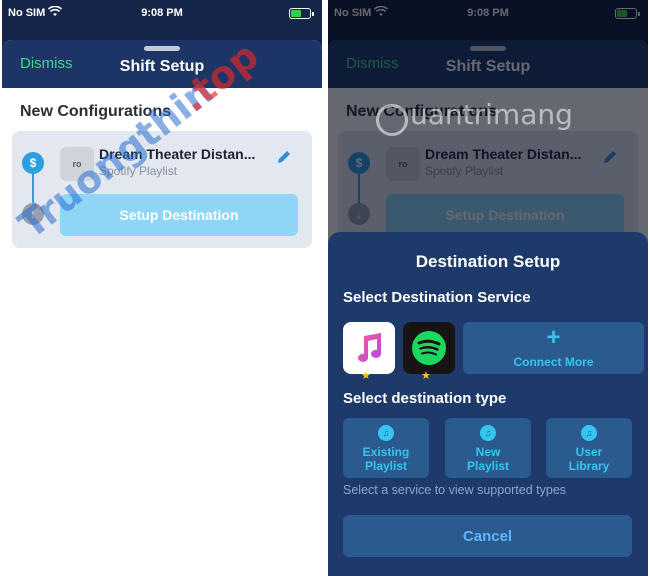  Describe the element at coordinates (429, 348) in the screenshot. I see `spotify-icon` at that location.